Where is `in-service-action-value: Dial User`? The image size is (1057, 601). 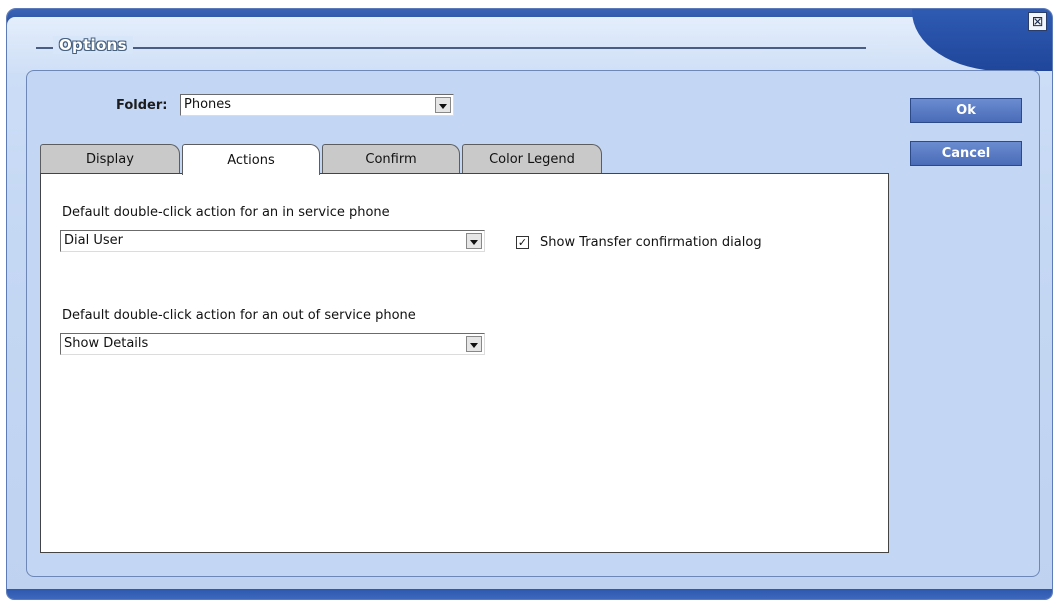 in-service-action-value: Dial User is located at coordinates (93, 240).